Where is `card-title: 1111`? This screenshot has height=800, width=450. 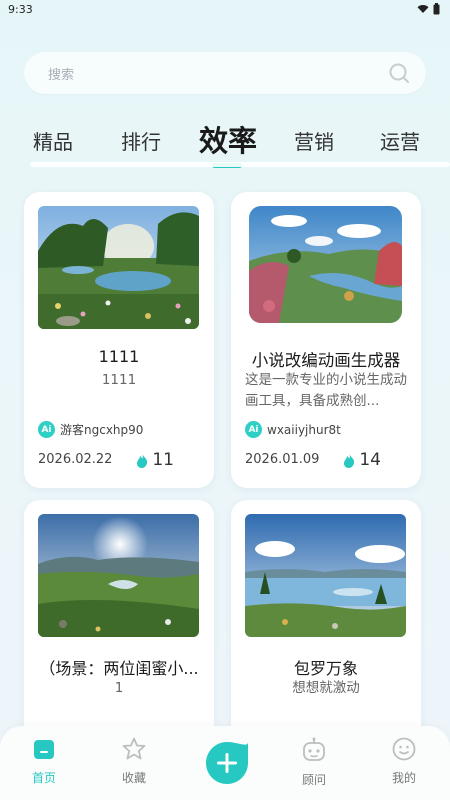 card-title: 1111 is located at coordinates (119, 356).